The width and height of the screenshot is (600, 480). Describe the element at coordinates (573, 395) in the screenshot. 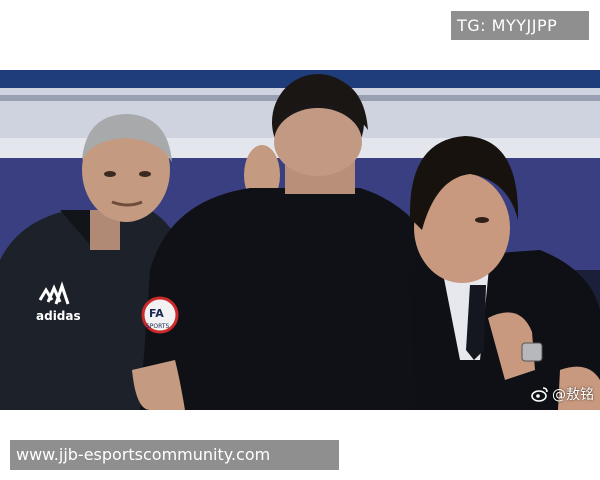

I see `weibo-watermark-text: @敖铭` at that location.